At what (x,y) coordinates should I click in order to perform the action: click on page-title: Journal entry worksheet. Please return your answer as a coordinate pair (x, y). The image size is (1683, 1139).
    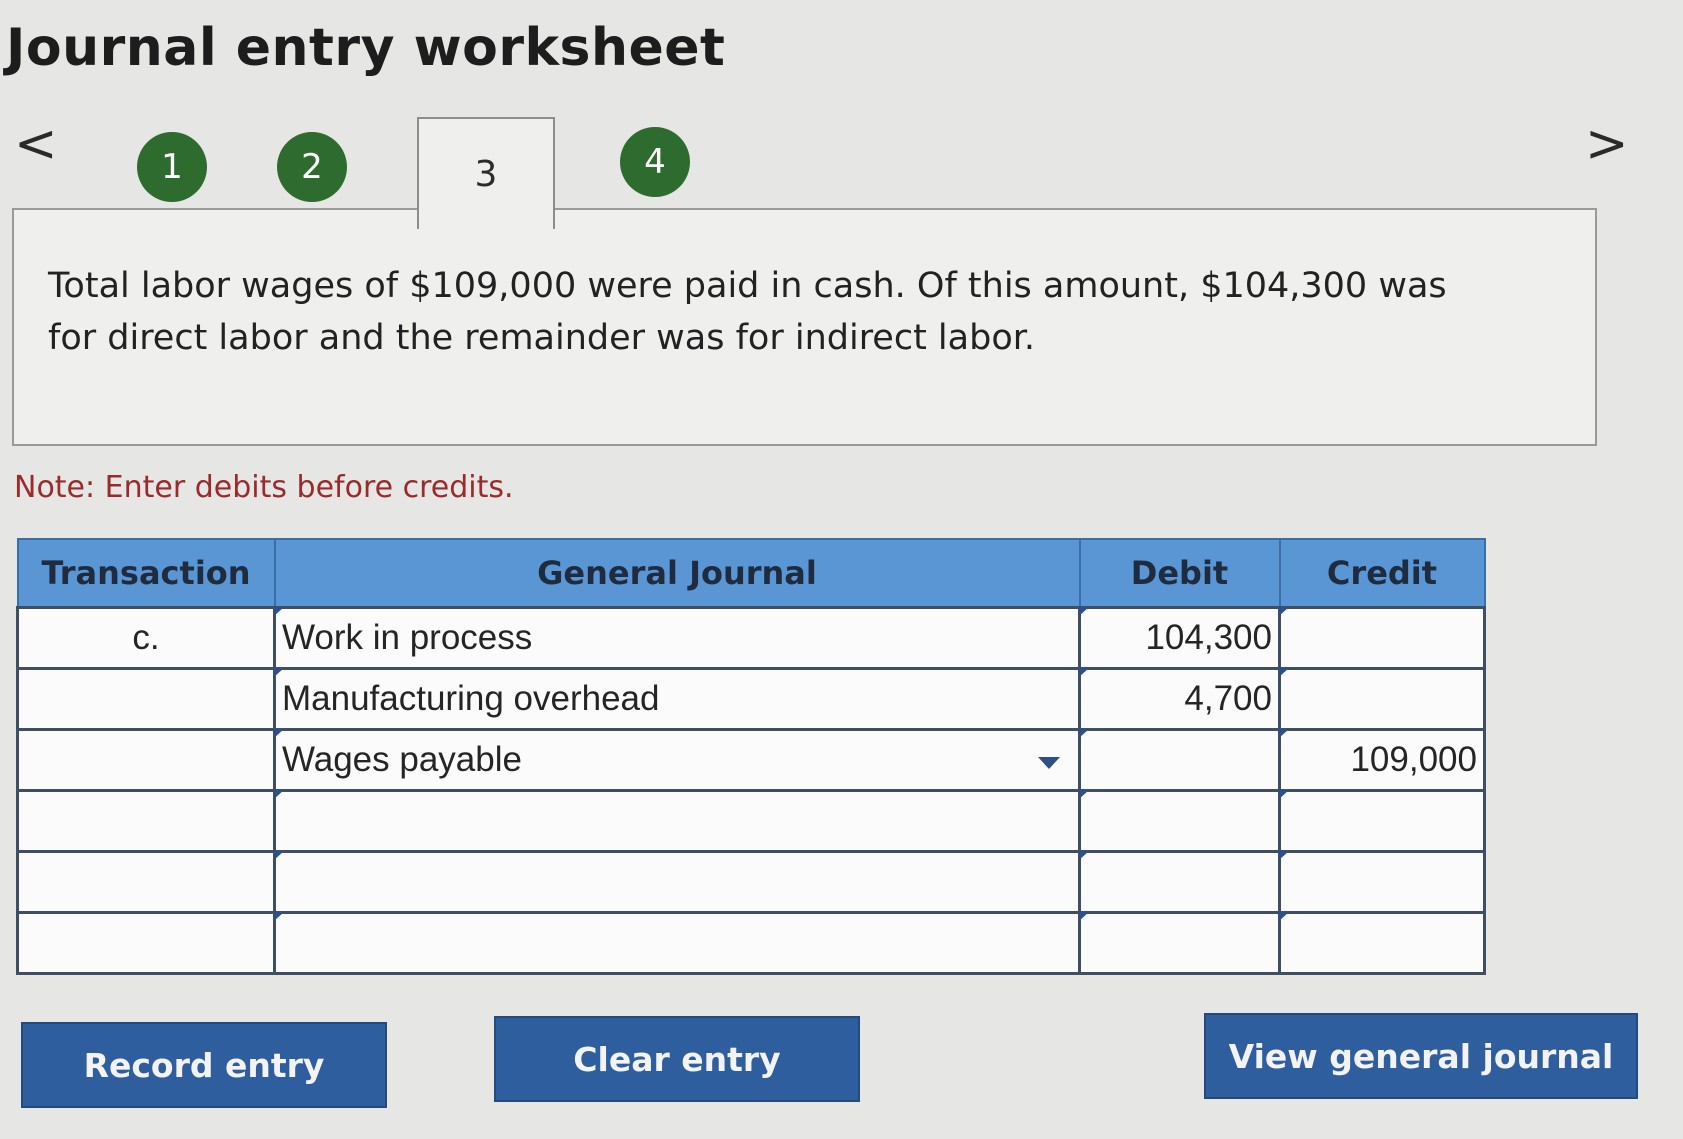
    Looking at the image, I should click on (366, 48).